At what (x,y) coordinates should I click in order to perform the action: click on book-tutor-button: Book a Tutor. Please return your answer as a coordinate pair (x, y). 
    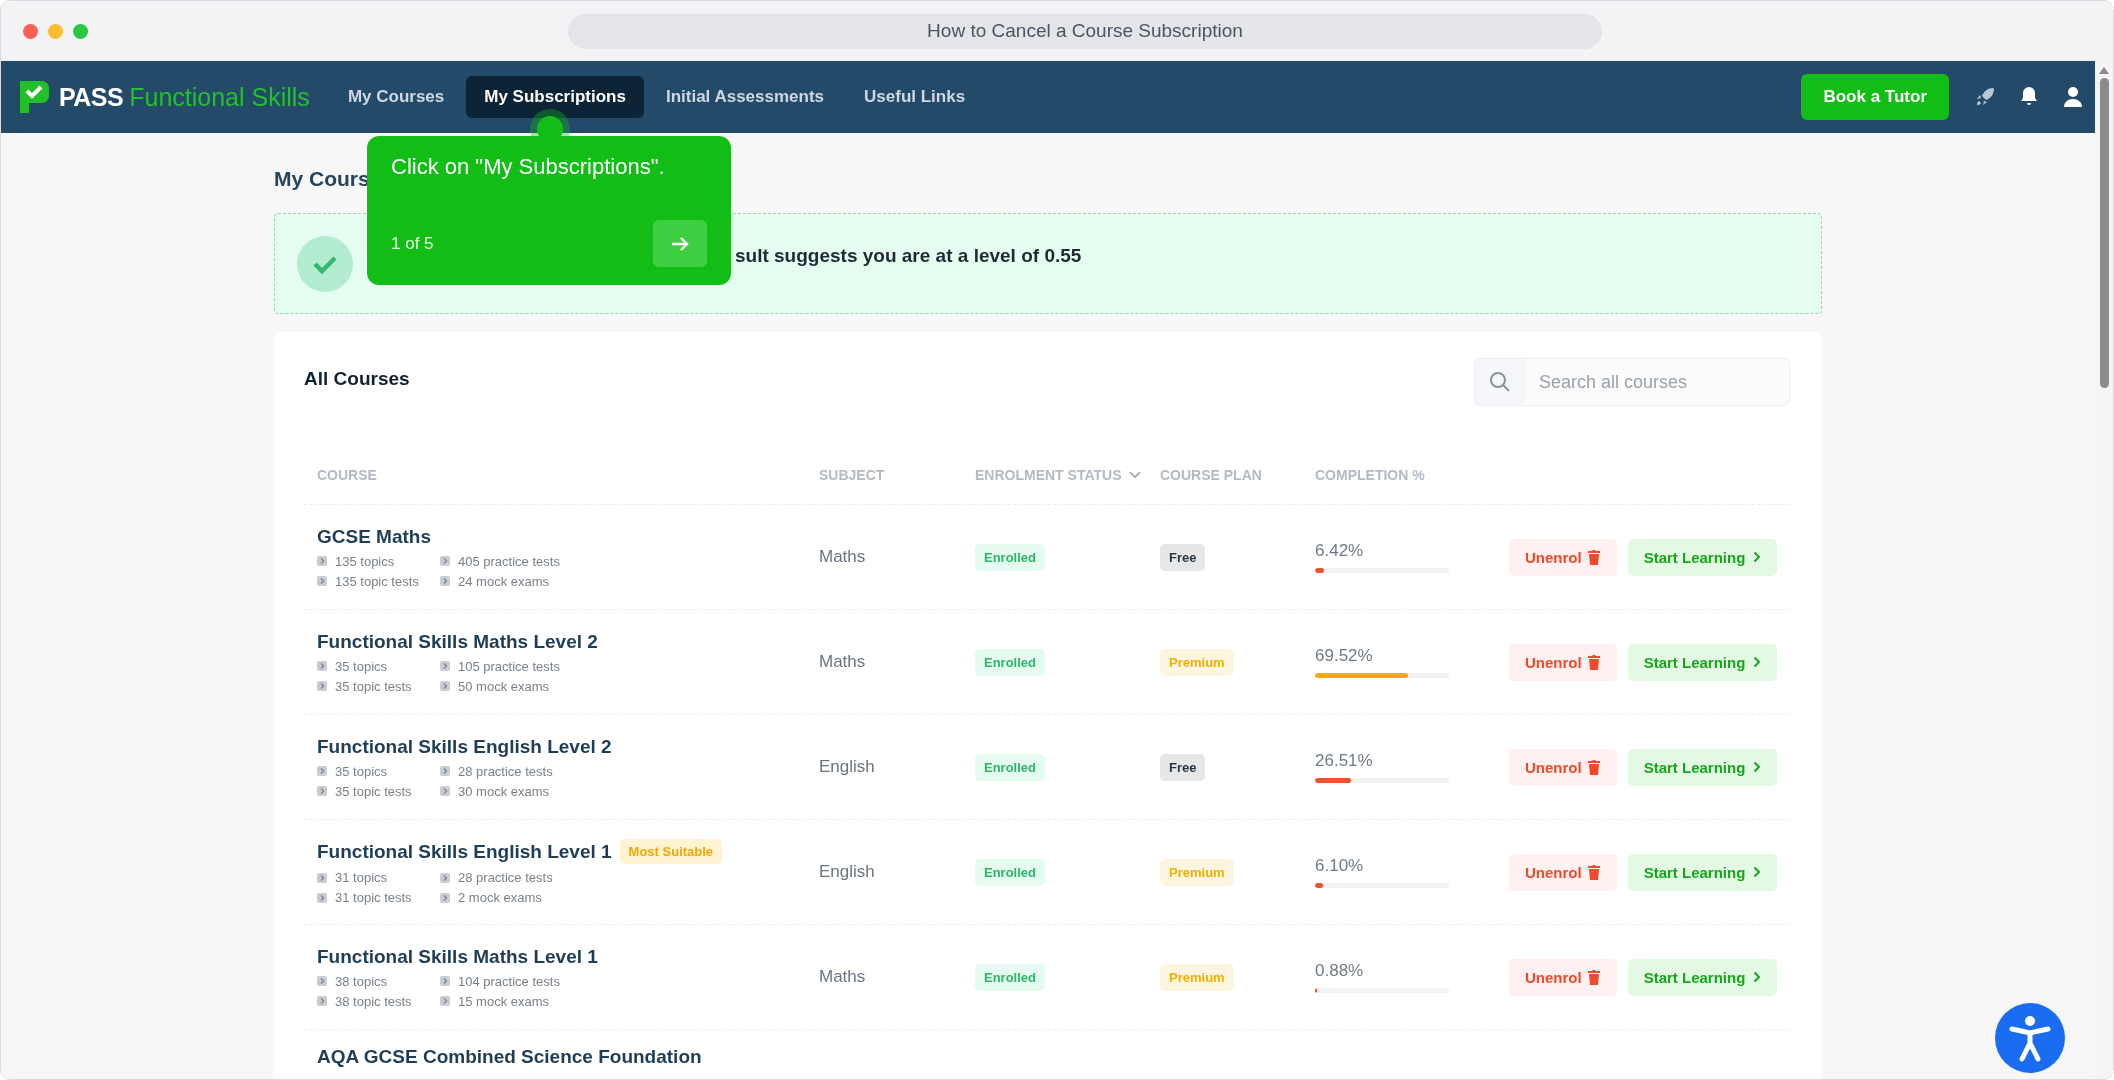
    Looking at the image, I should click on (1875, 97).